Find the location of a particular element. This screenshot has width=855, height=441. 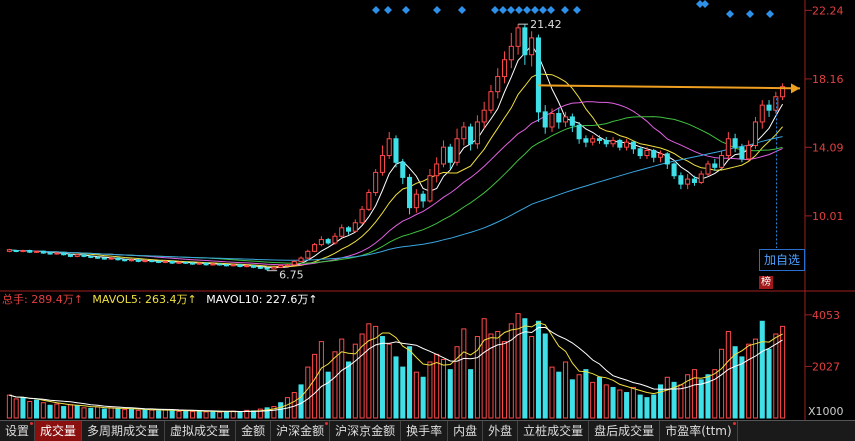

tab-7: 换手率 is located at coordinates (425, 431).